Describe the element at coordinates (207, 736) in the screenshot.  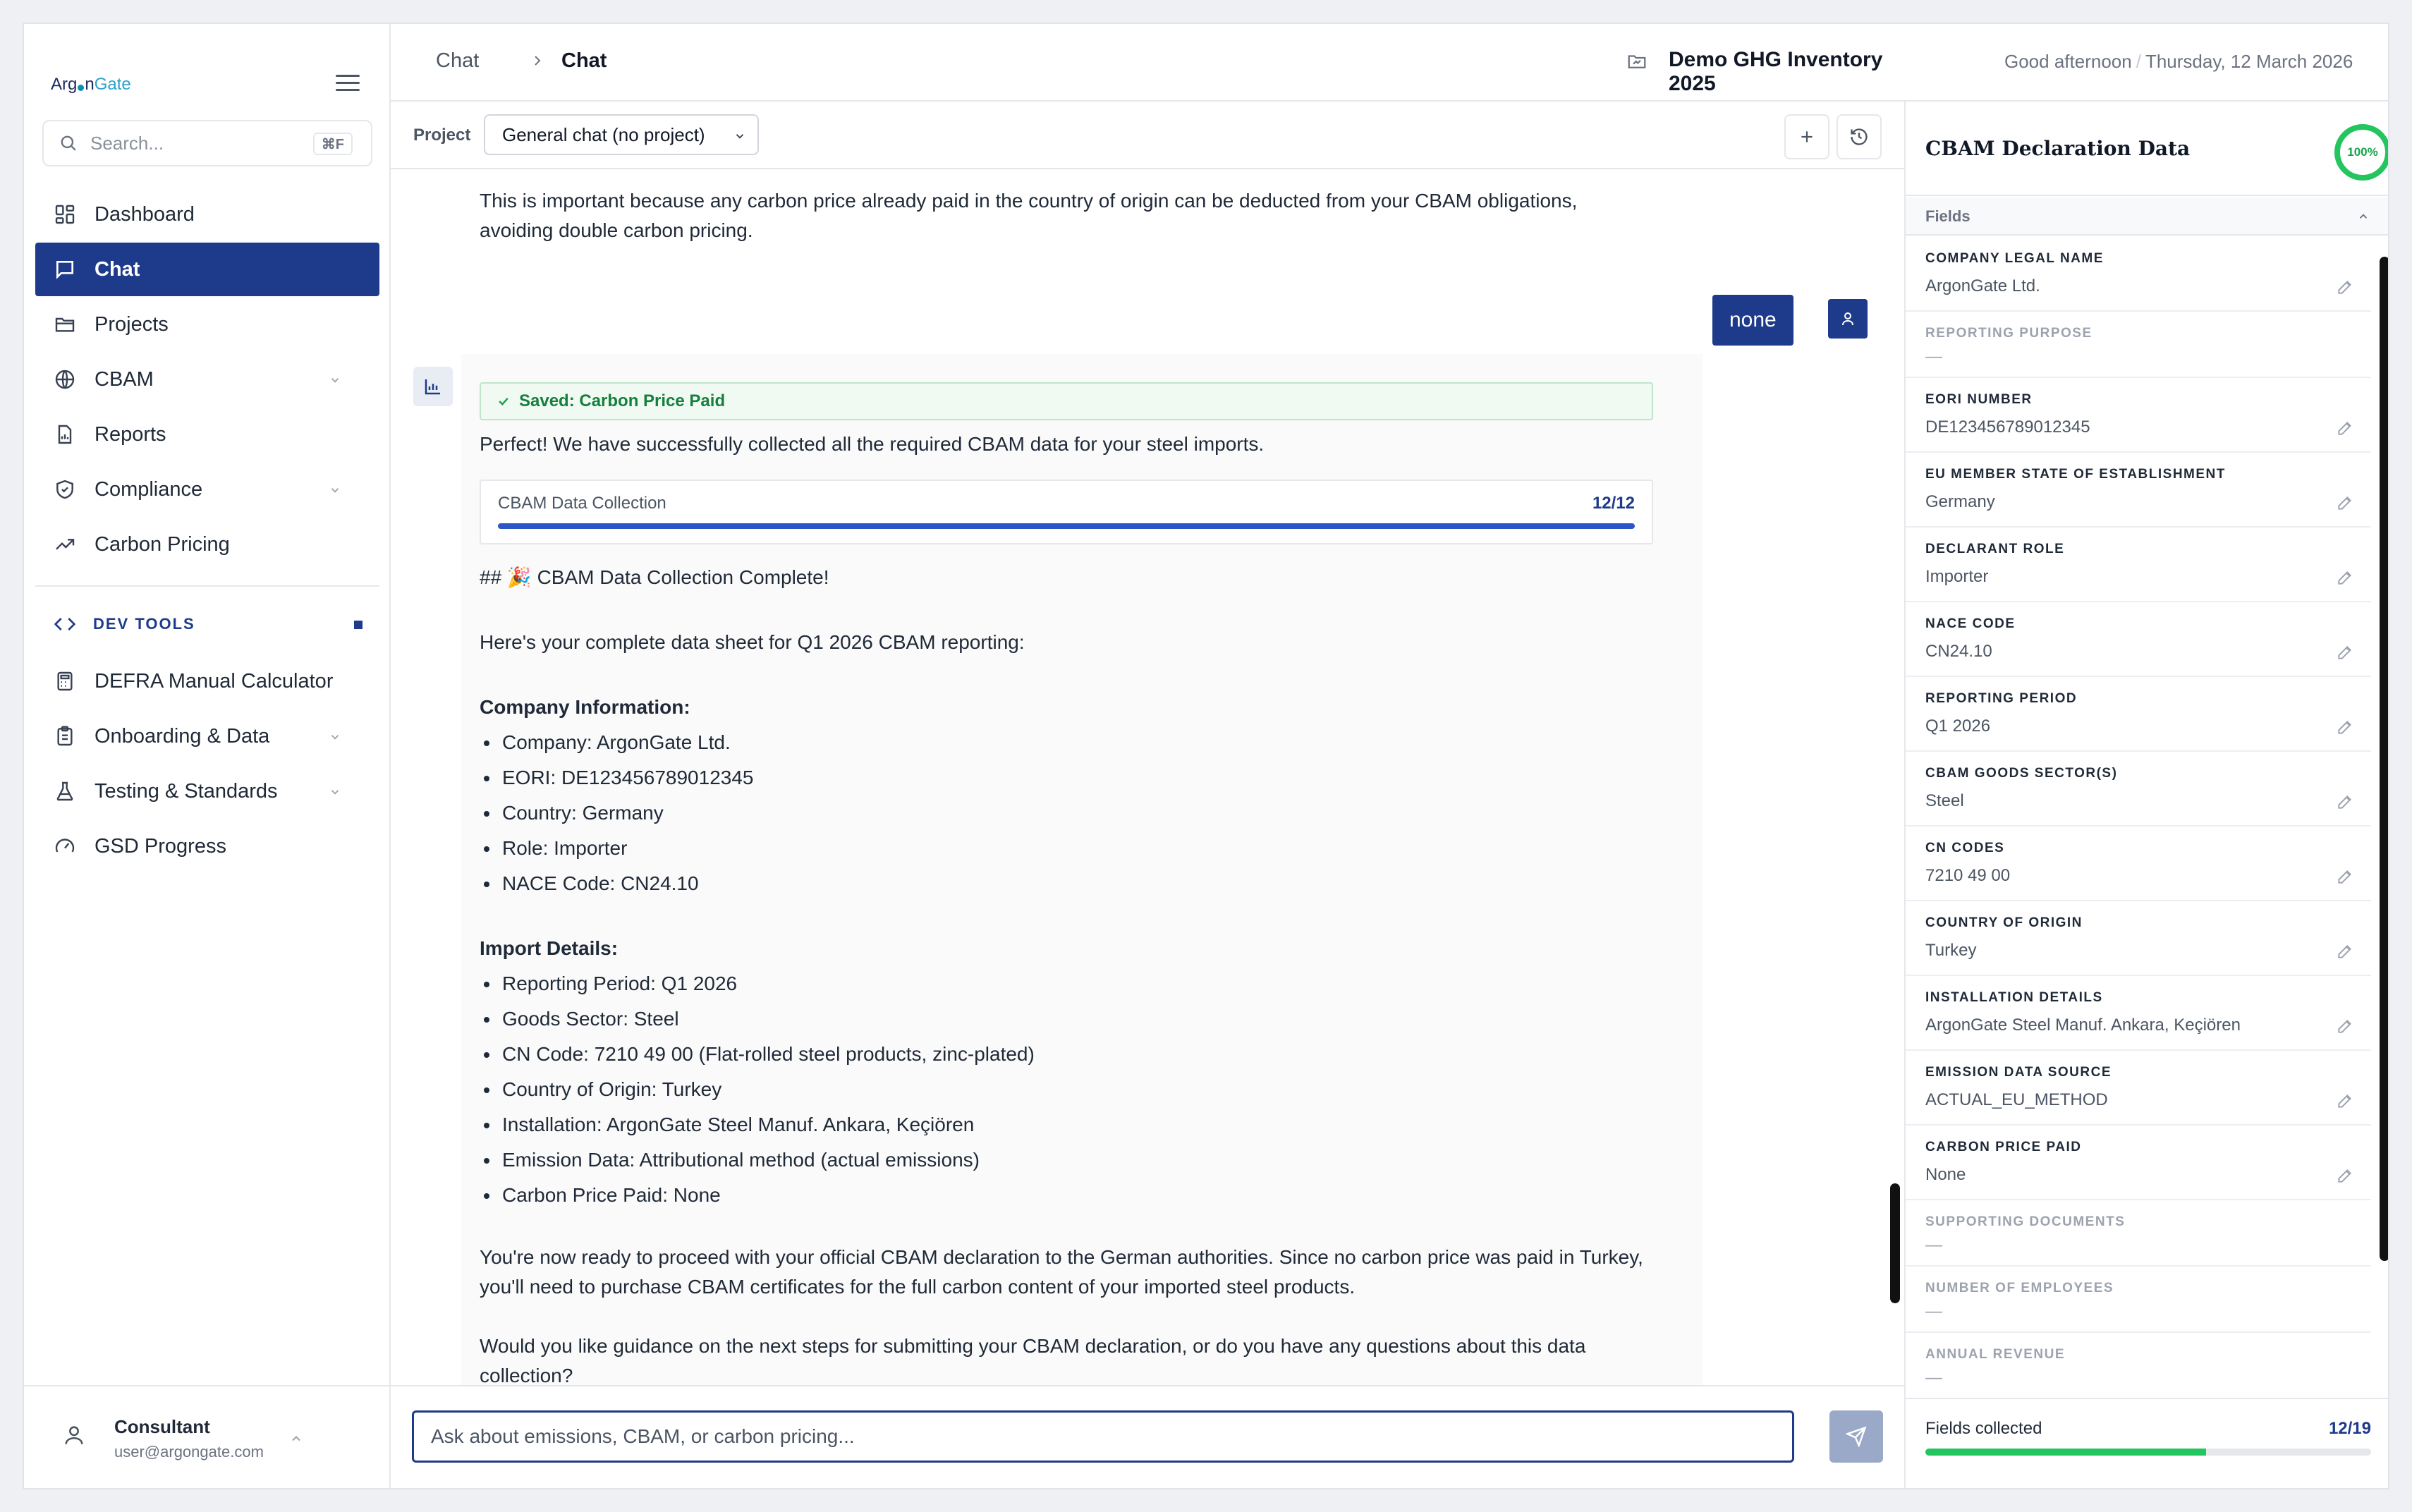
I see `sidebar-item-onboarding: Onboarding & Data` at that location.